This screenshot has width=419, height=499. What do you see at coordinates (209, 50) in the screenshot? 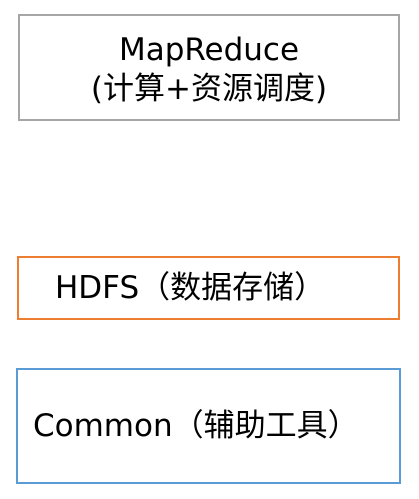
I see `mapreduce-layer-title: MapReduce` at bounding box center [209, 50].